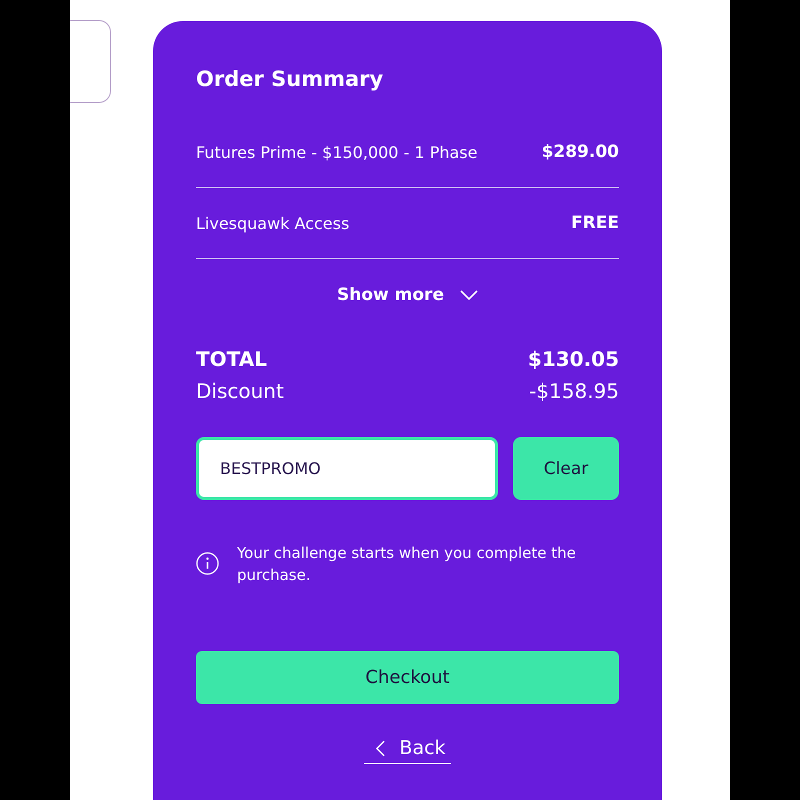  What do you see at coordinates (580, 152) in the screenshot?
I see `item-price: $289.00` at bounding box center [580, 152].